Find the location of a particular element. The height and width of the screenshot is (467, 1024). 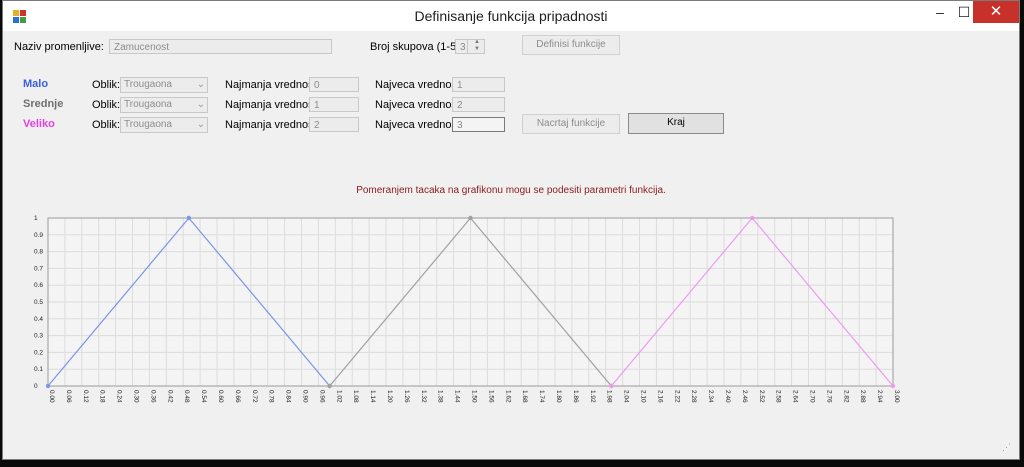

x-tick-label: 2.70 is located at coordinates (812, 396).